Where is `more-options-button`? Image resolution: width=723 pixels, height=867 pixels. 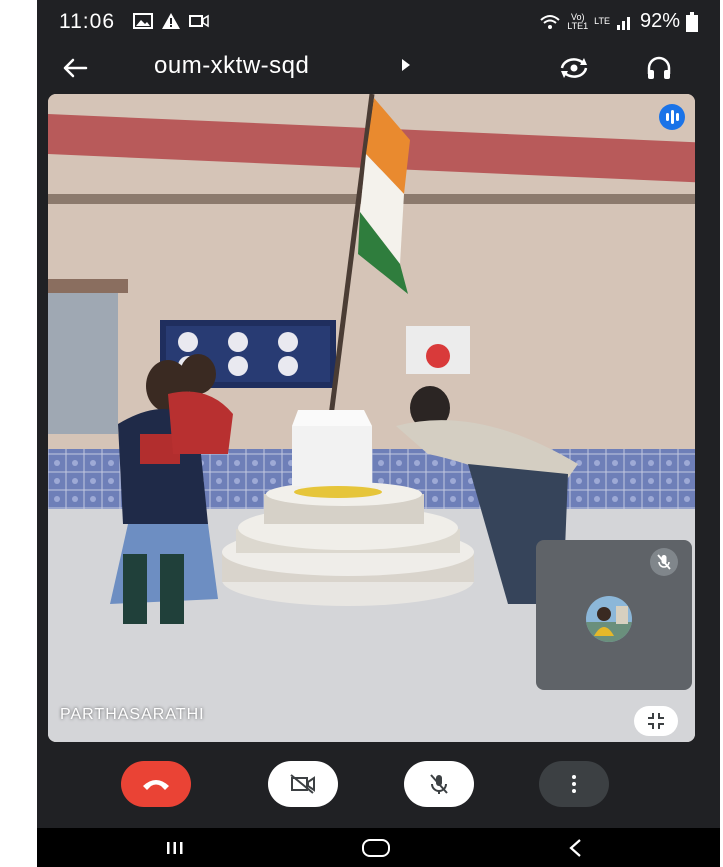 more-options-button is located at coordinates (574, 784).